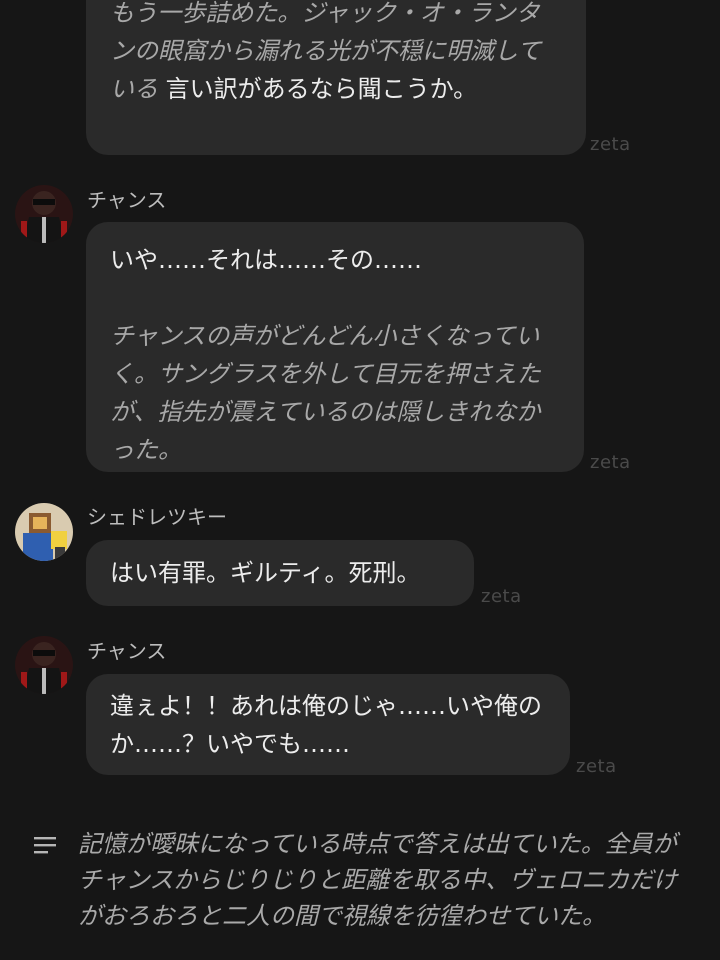  What do you see at coordinates (44, 532) in the screenshot?
I see `avatar-shedletsky` at bounding box center [44, 532].